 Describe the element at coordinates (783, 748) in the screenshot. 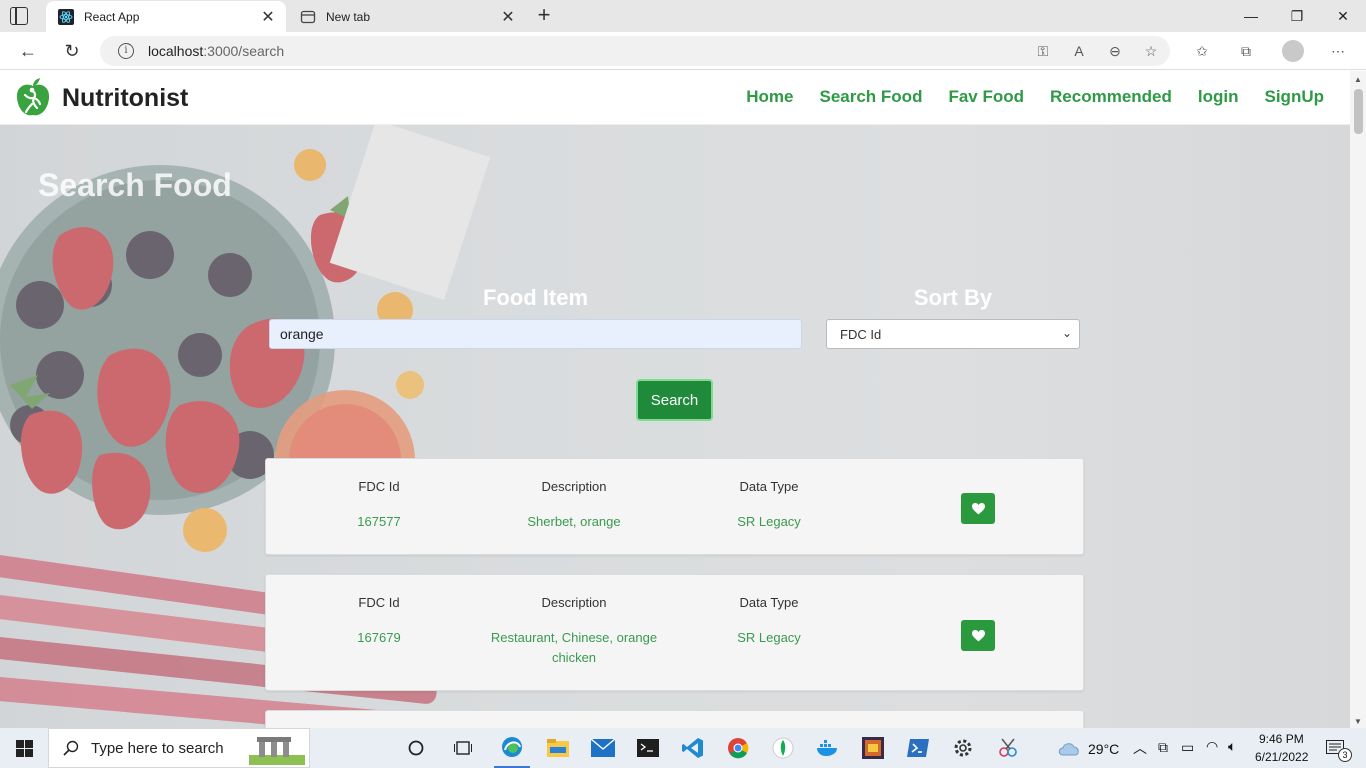

I see `mongodb-compass-icon` at that location.